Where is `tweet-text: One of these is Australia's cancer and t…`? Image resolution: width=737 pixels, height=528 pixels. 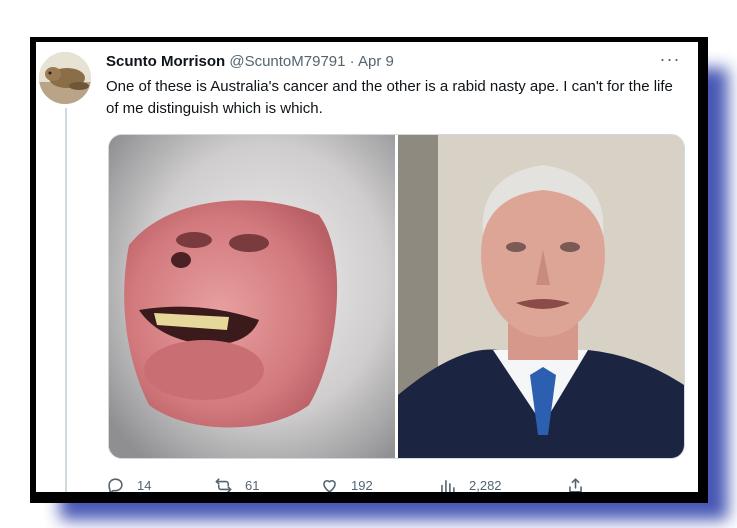
tweet-text: One of these is Australia's cancer and t… is located at coordinates (389, 97).